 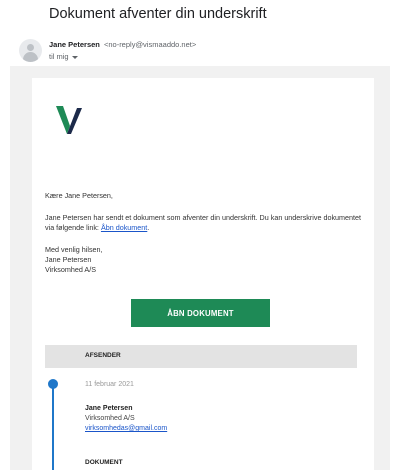 I want to click on timeline-dot, so click(x=53, y=384).